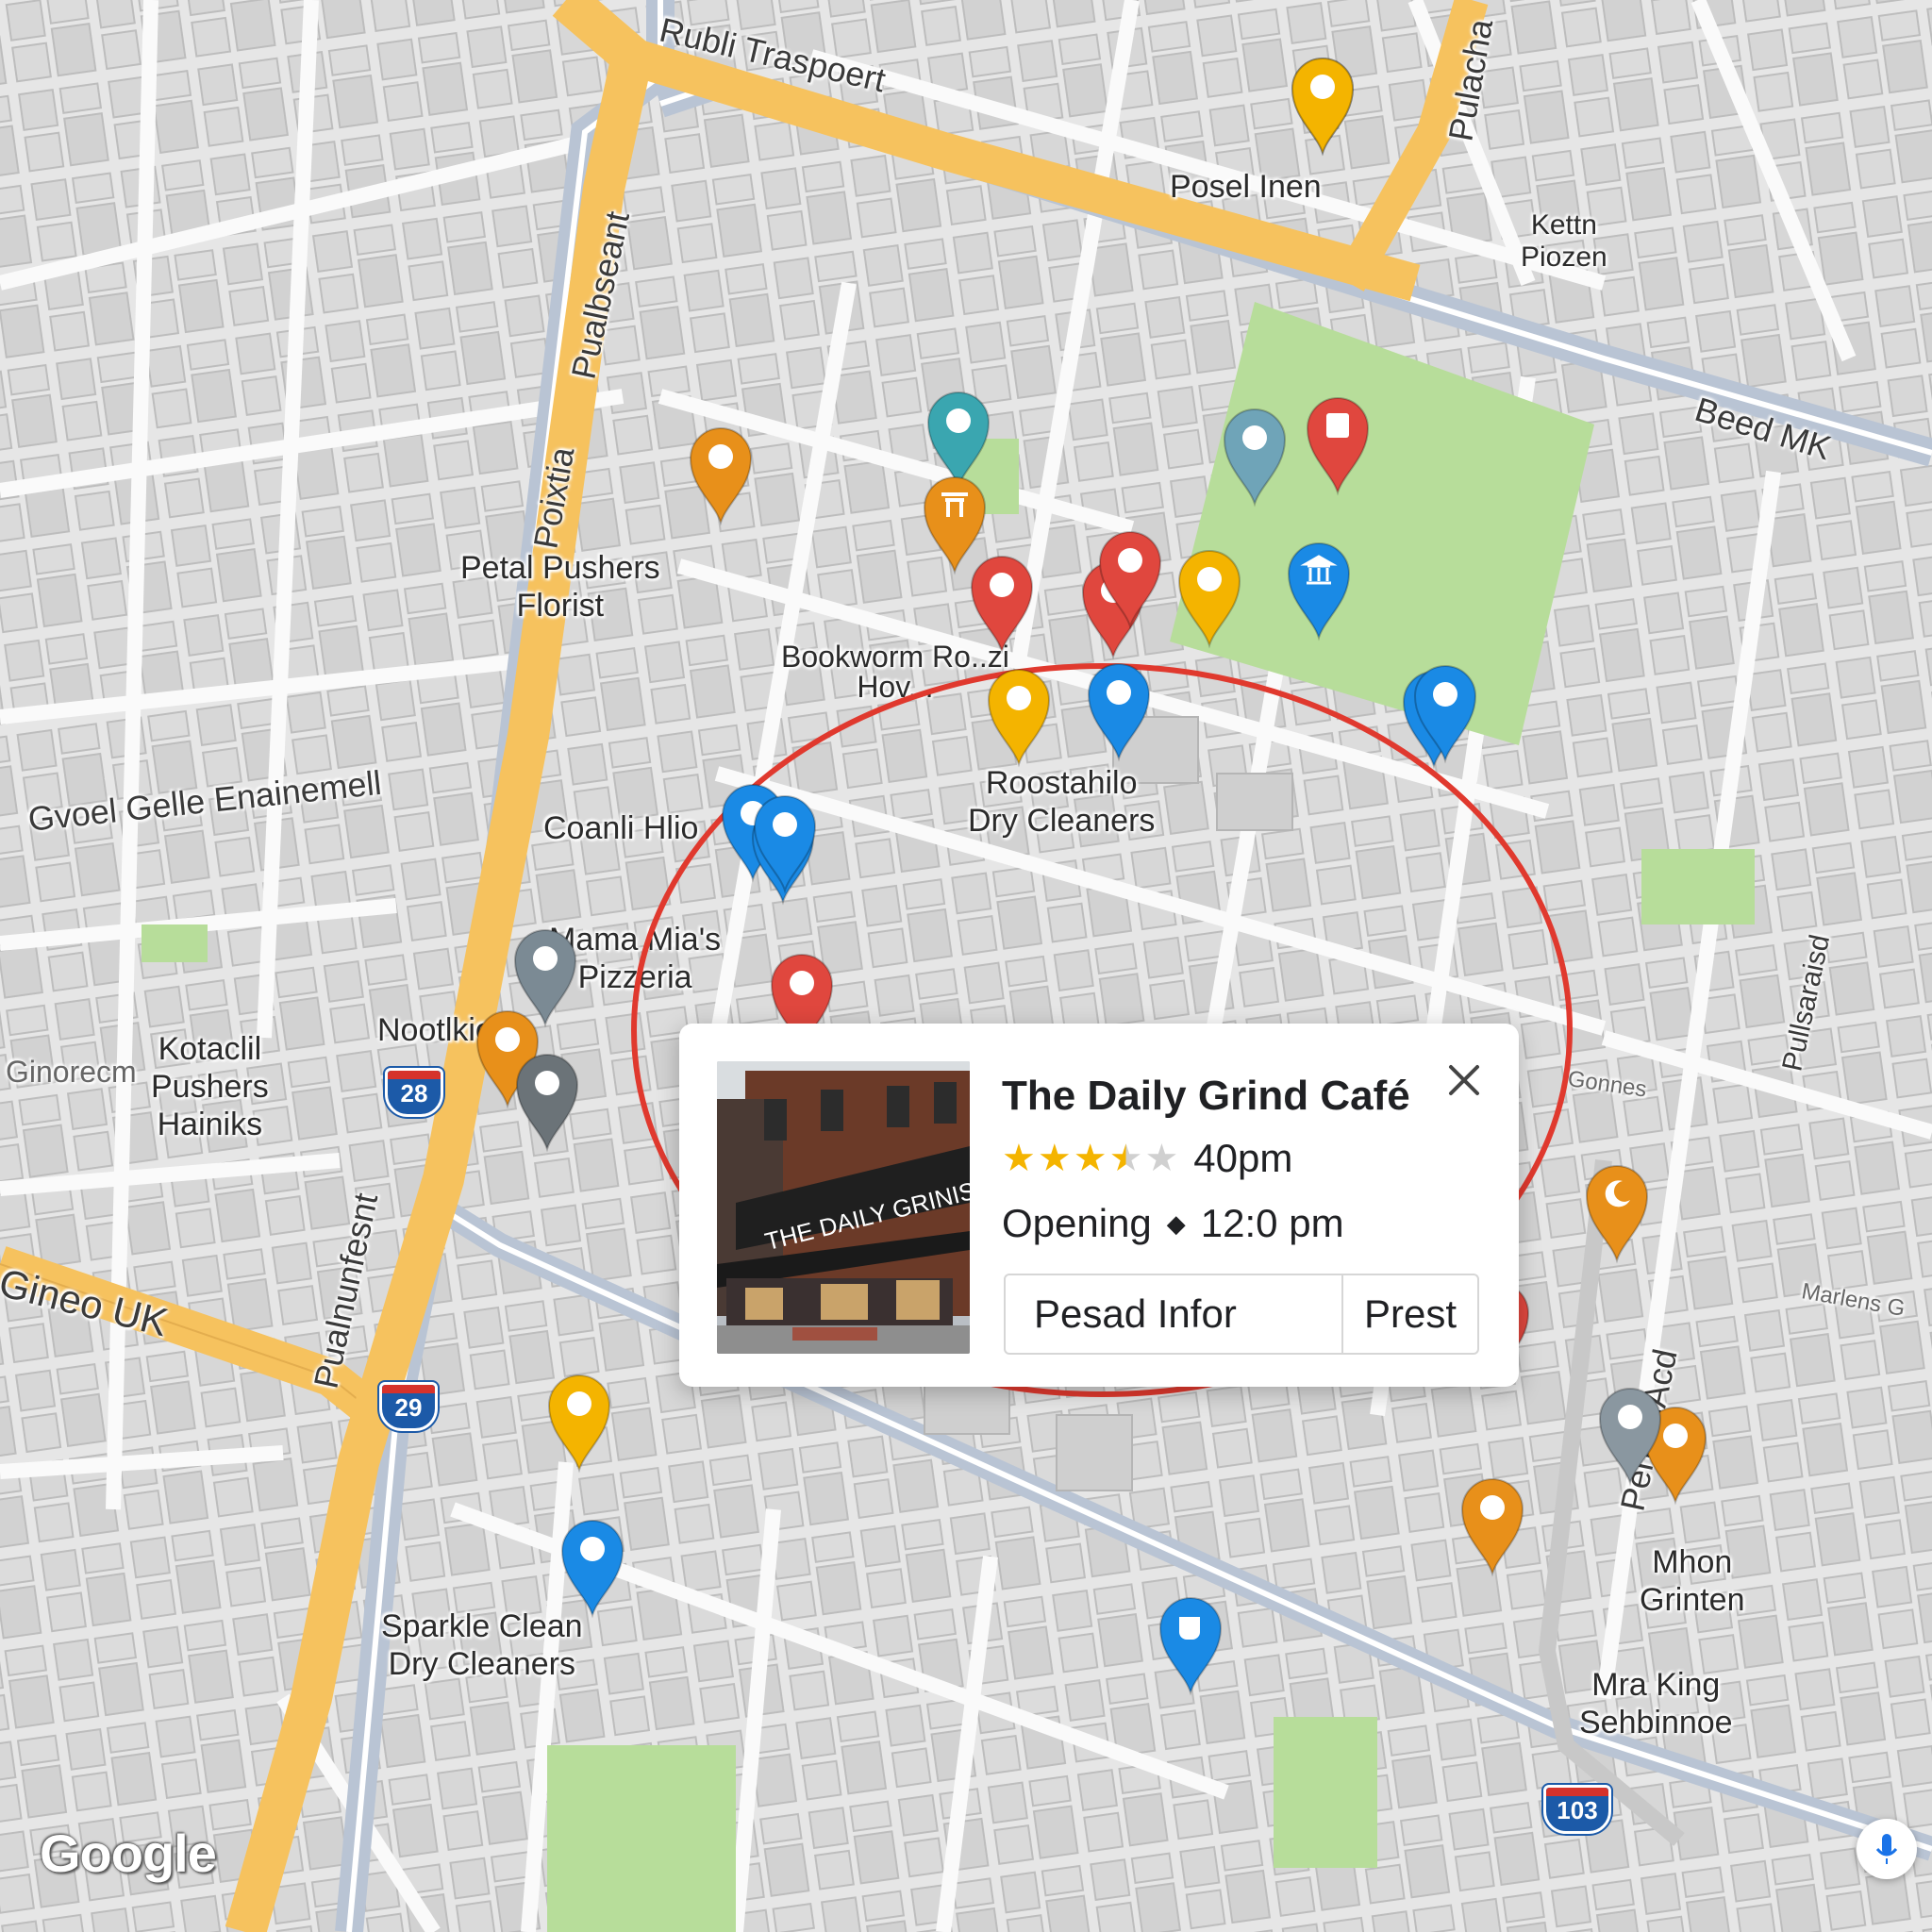  What do you see at coordinates (1577, 1809) in the screenshot?
I see `highway-shield: 103` at bounding box center [1577, 1809].